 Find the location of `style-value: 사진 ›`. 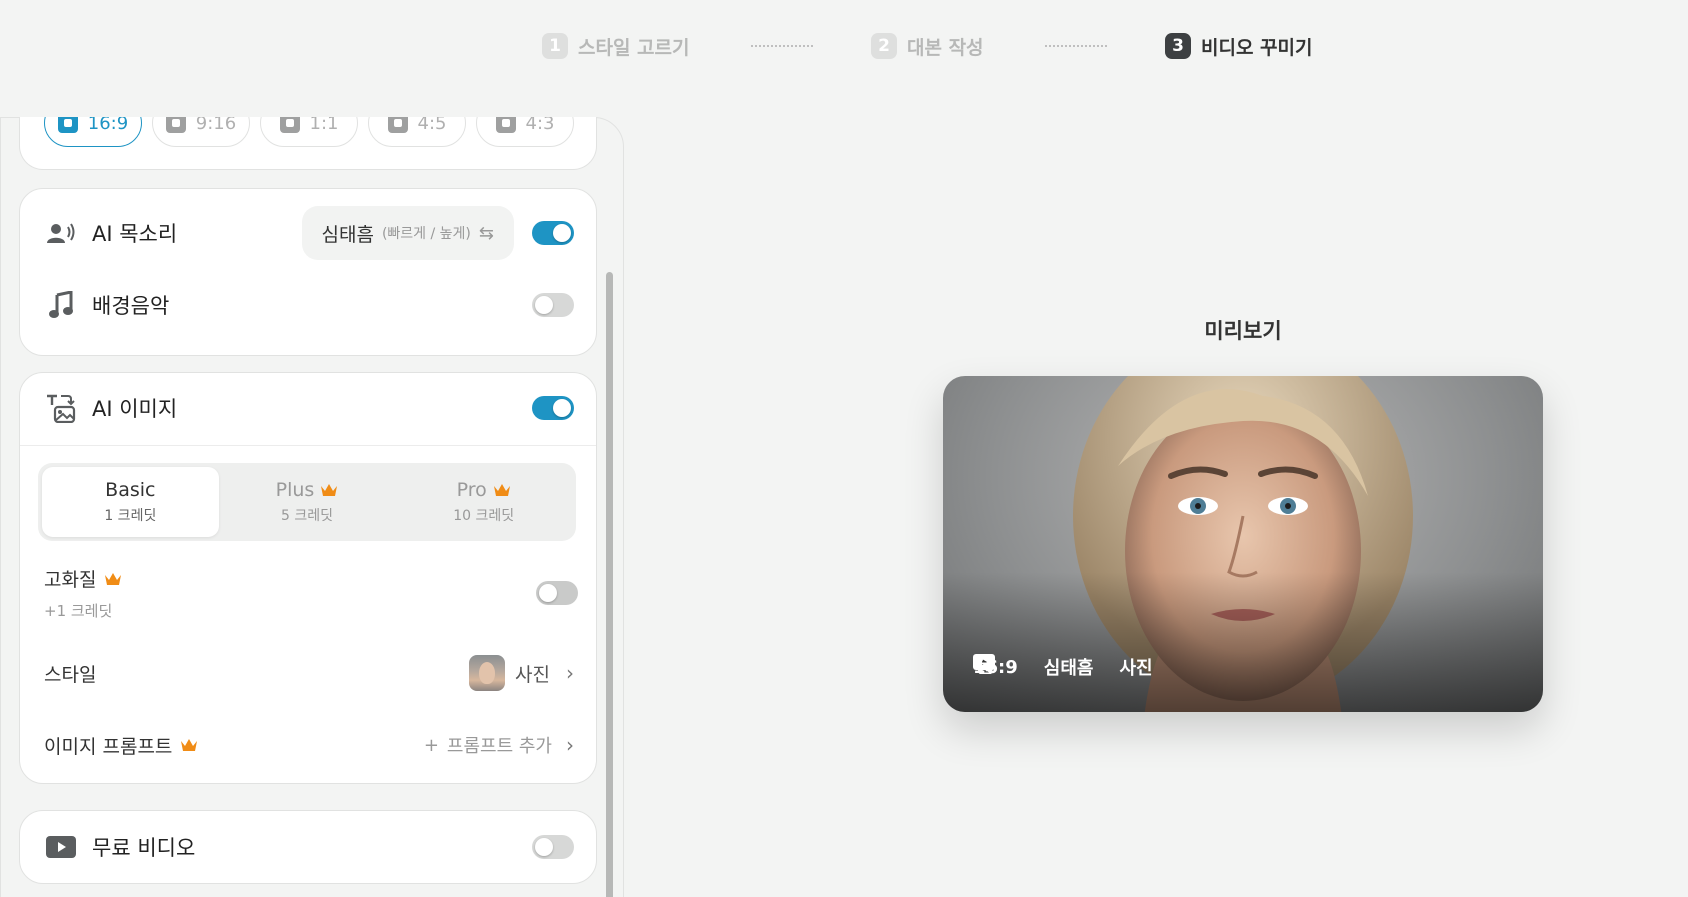

style-value: 사진 › is located at coordinates (521, 673).